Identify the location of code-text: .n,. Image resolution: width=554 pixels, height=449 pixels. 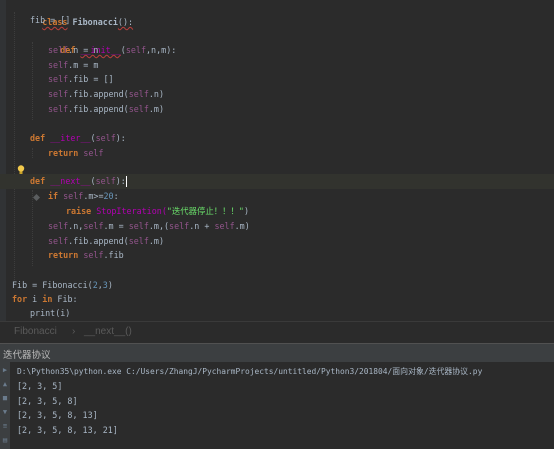
(76, 226).